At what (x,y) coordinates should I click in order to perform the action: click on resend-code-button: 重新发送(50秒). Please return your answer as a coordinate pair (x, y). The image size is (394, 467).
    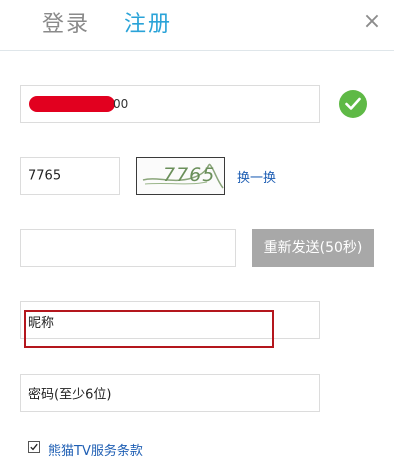
    Looking at the image, I should click on (313, 248).